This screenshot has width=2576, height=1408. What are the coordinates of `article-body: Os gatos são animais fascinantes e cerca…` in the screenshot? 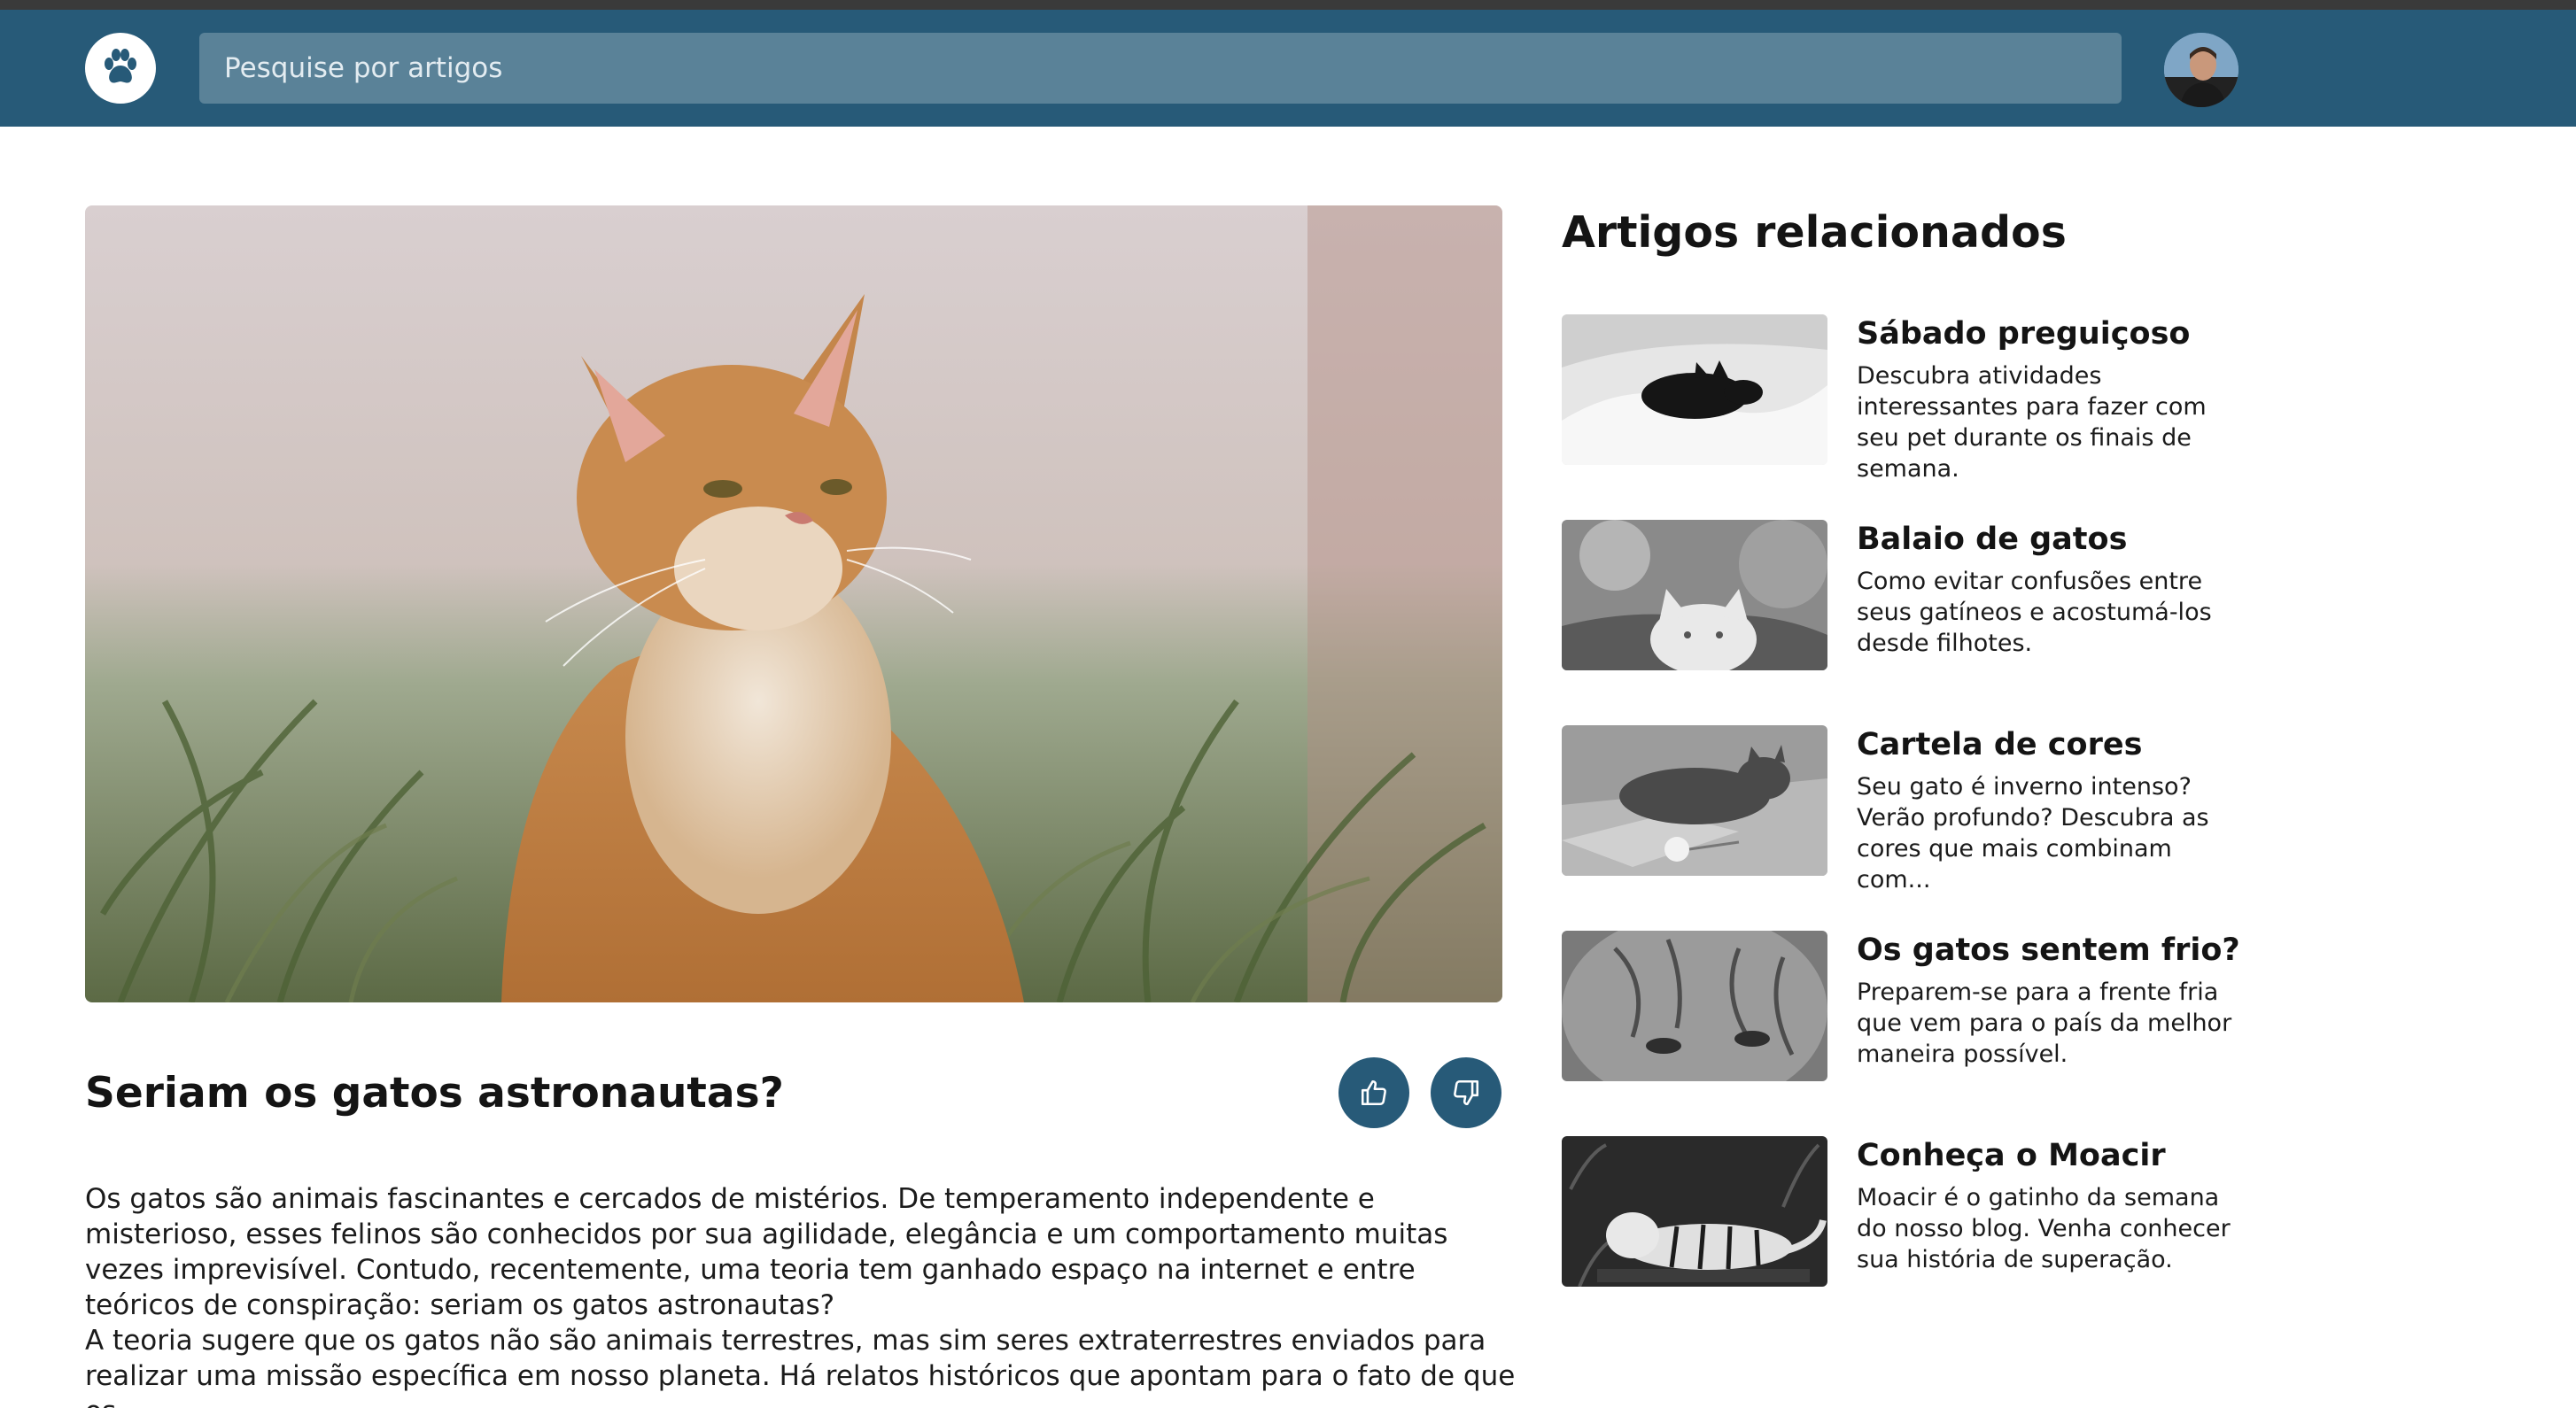 It's located at (802, 1294).